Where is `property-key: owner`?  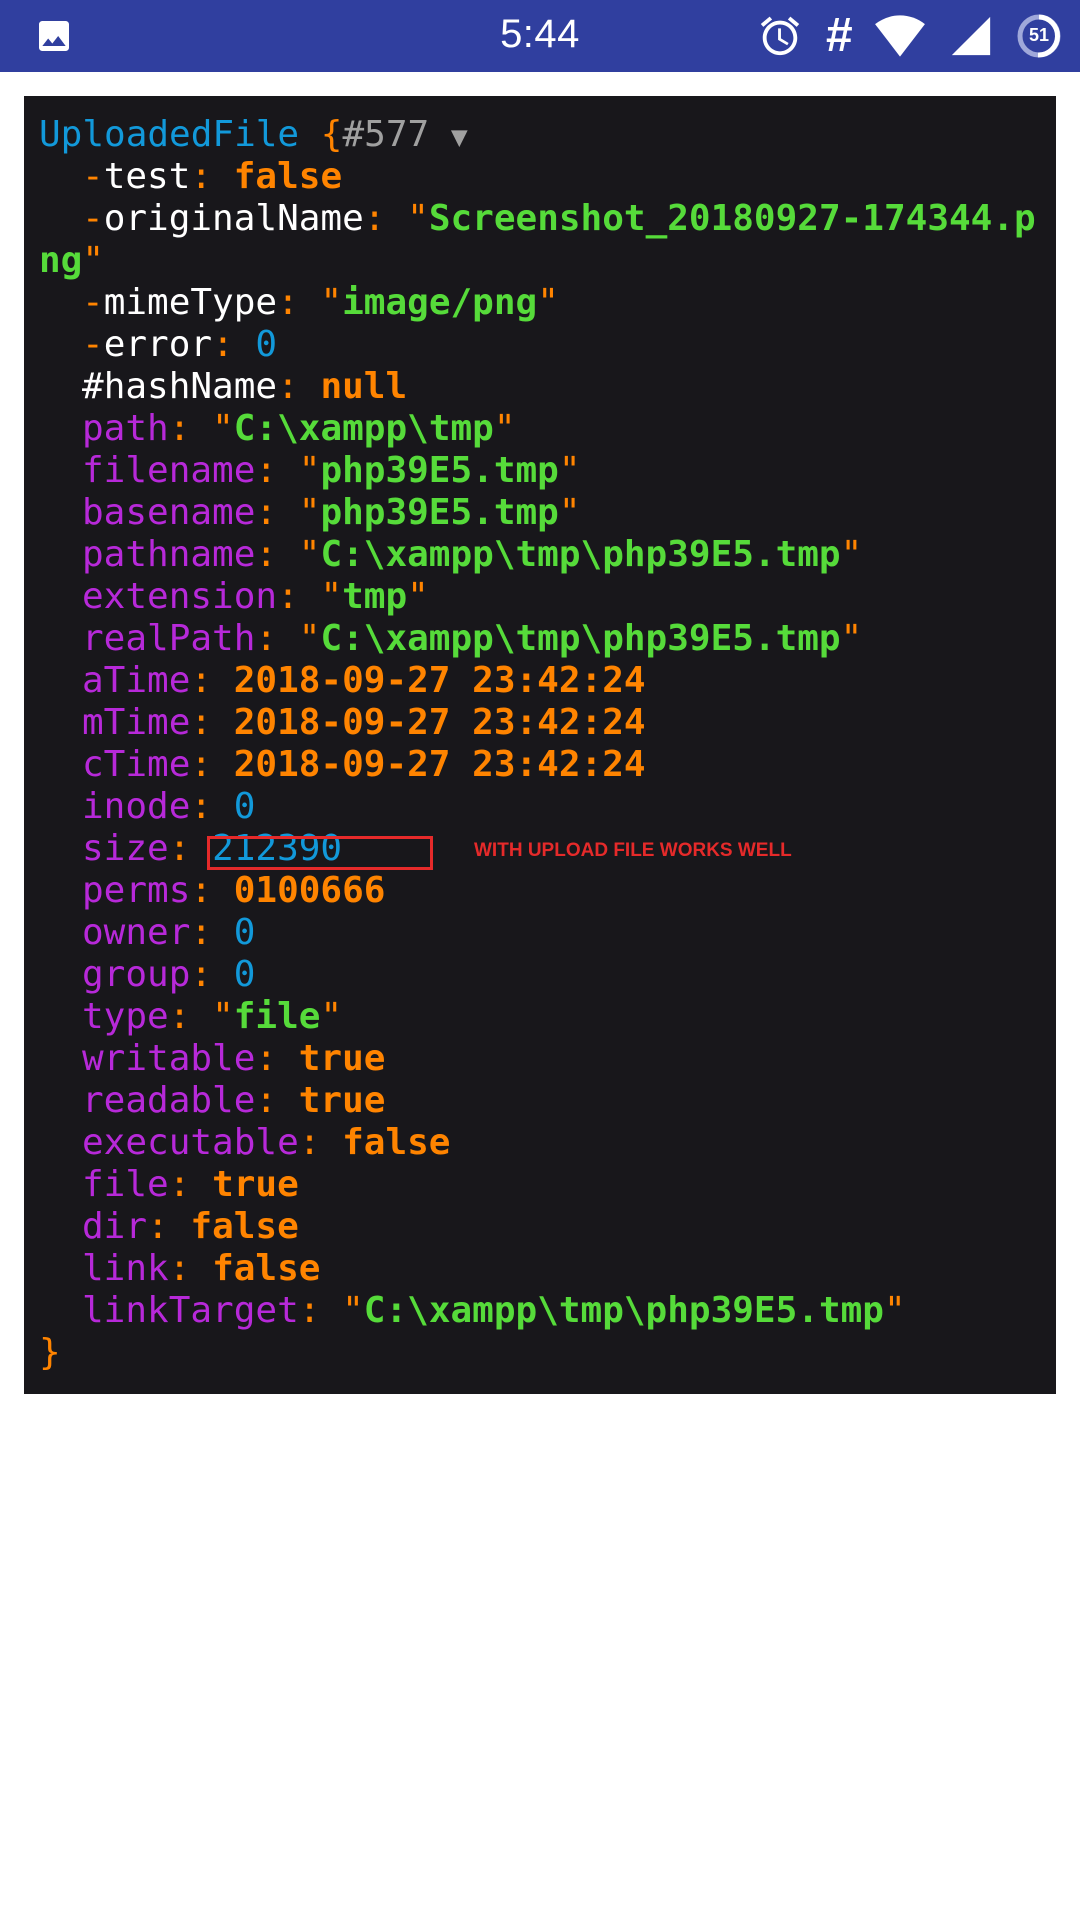 property-key: owner is located at coordinates (136, 932).